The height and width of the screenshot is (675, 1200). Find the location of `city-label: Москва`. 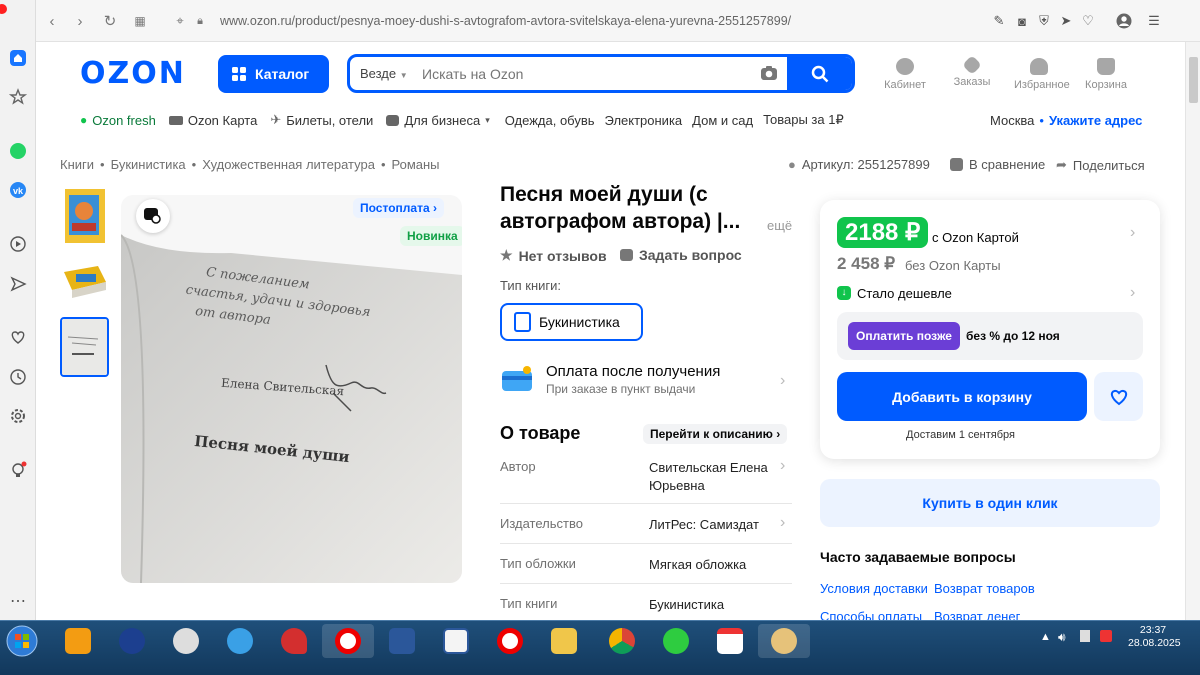

city-label: Москва is located at coordinates (1012, 120).